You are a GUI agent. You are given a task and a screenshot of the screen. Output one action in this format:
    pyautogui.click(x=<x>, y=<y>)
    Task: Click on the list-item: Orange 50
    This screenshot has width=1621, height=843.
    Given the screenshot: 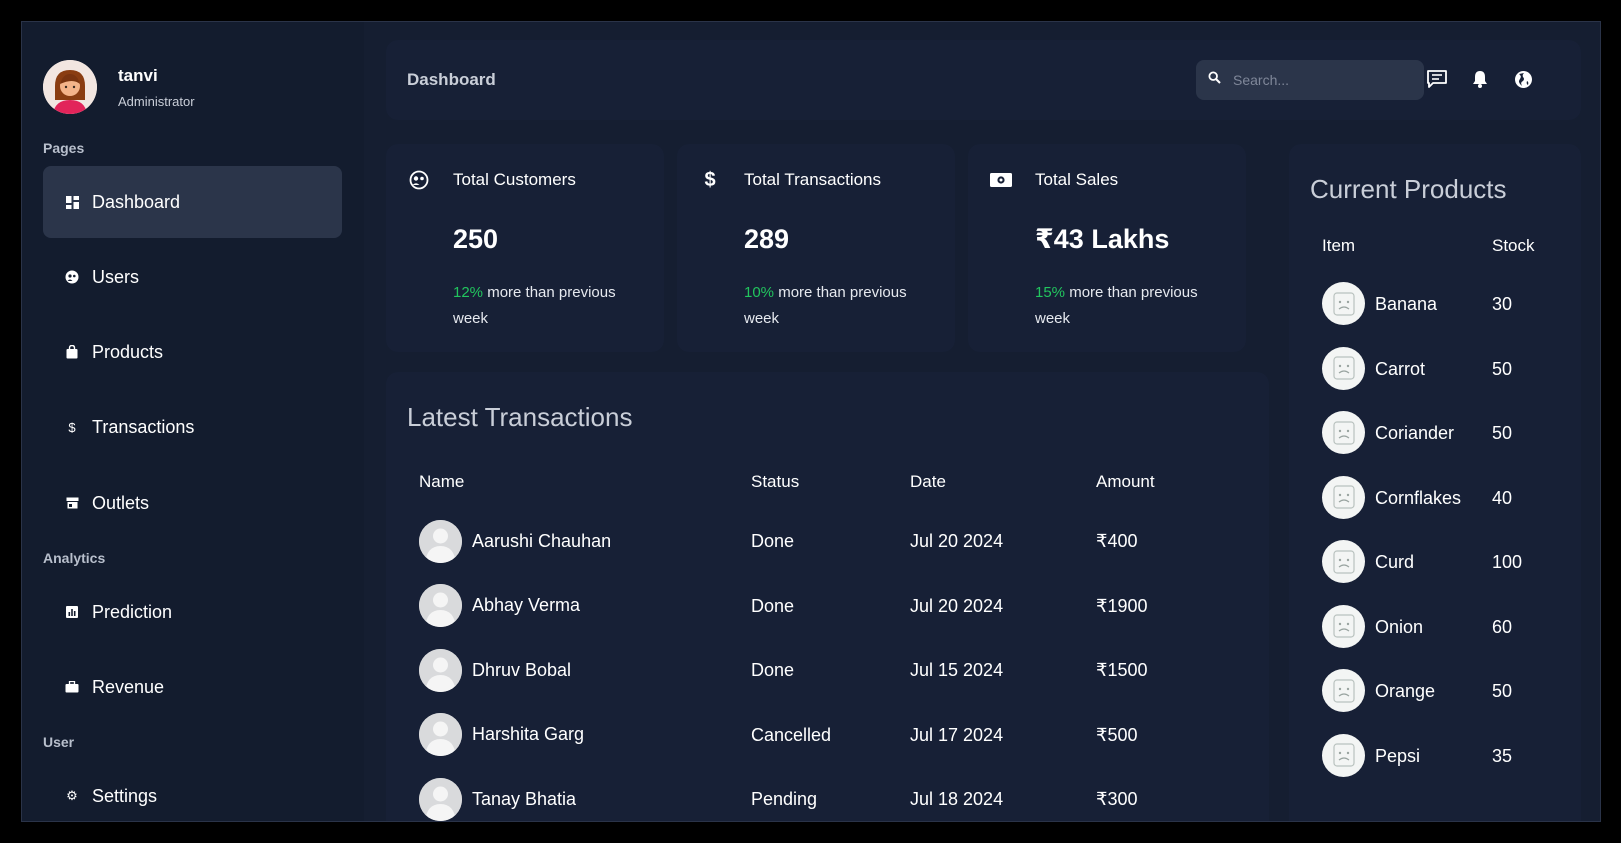 What is the action you would take?
    pyautogui.click(x=1435, y=691)
    